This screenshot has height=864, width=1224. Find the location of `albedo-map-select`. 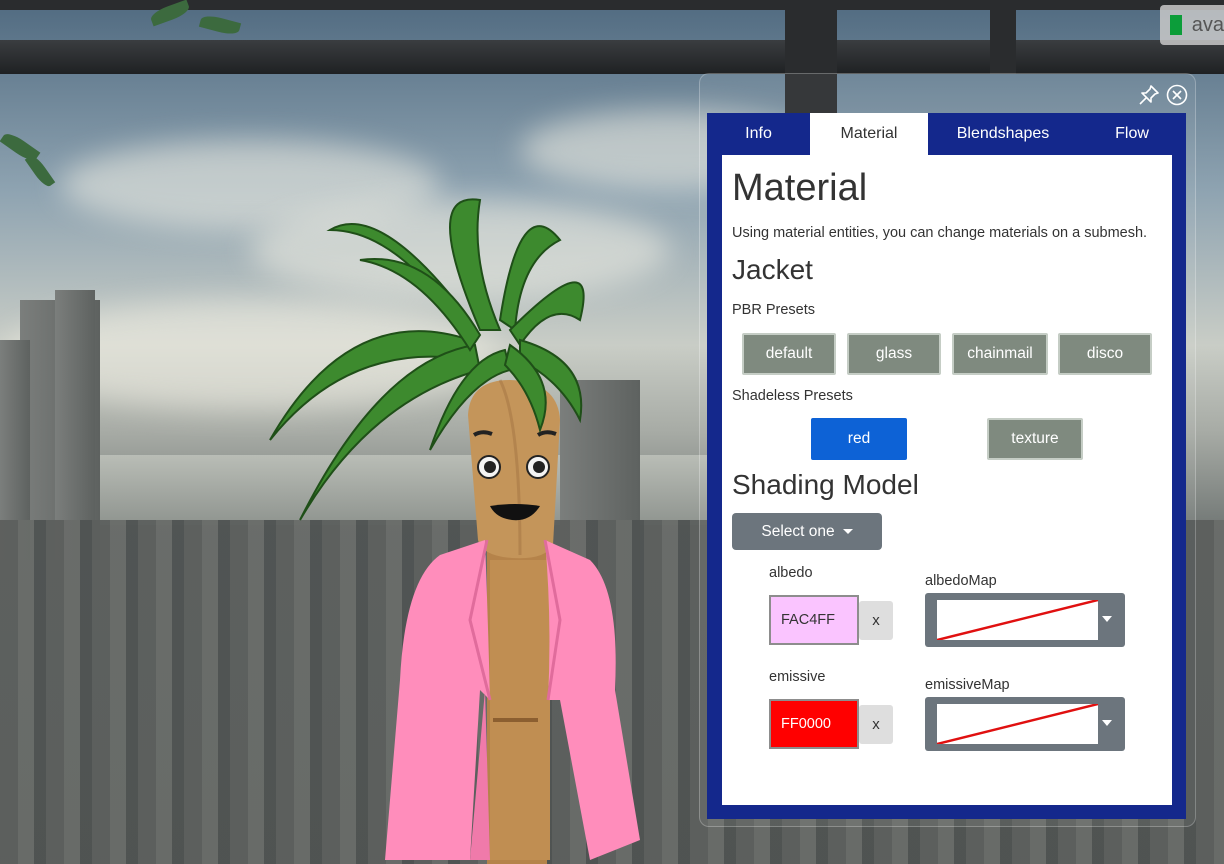

albedo-map-select is located at coordinates (1025, 620).